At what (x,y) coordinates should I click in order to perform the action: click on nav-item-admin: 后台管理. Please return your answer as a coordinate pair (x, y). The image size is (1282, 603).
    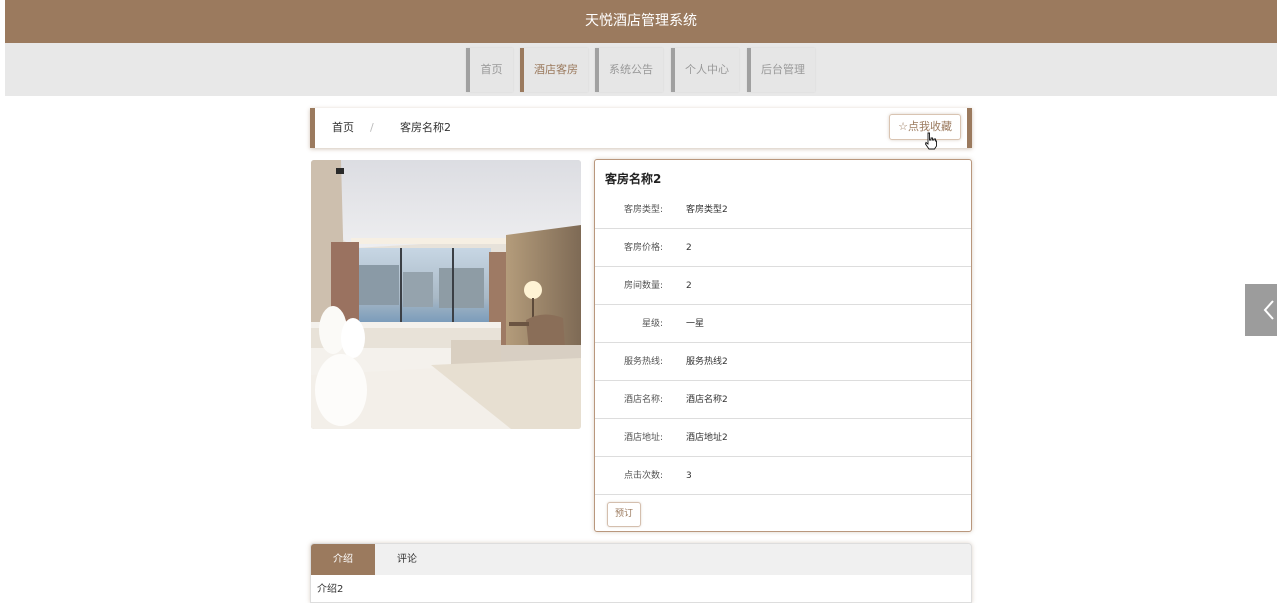
    Looking at the image, I should click on (781, 70).